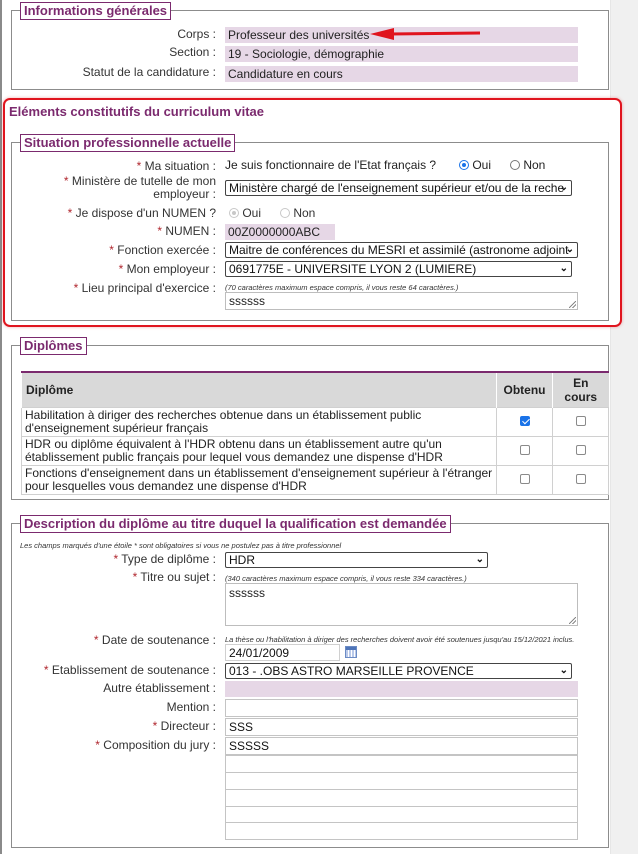 Image resolution: width=638 pixels, height=854 pixels. Describe the element at coordinates (356, 560) in the screenshot. I see `type-select: HDR ⌄` at that location.